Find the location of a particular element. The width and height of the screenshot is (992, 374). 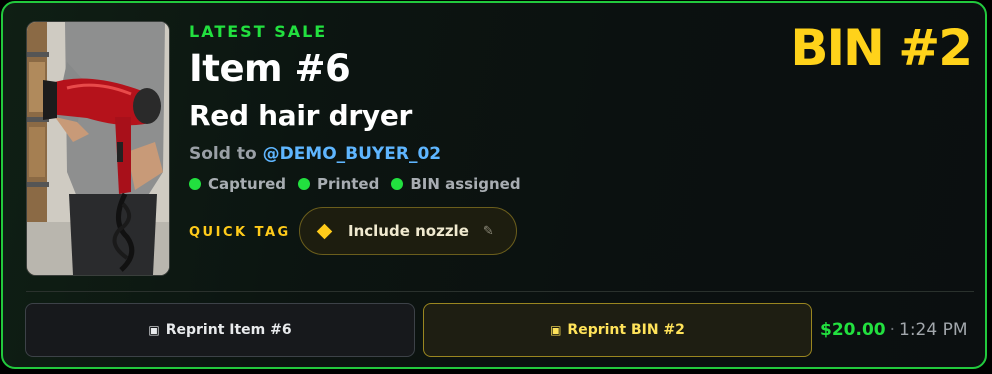

diamond-icon is located at coordinates (324, 231).